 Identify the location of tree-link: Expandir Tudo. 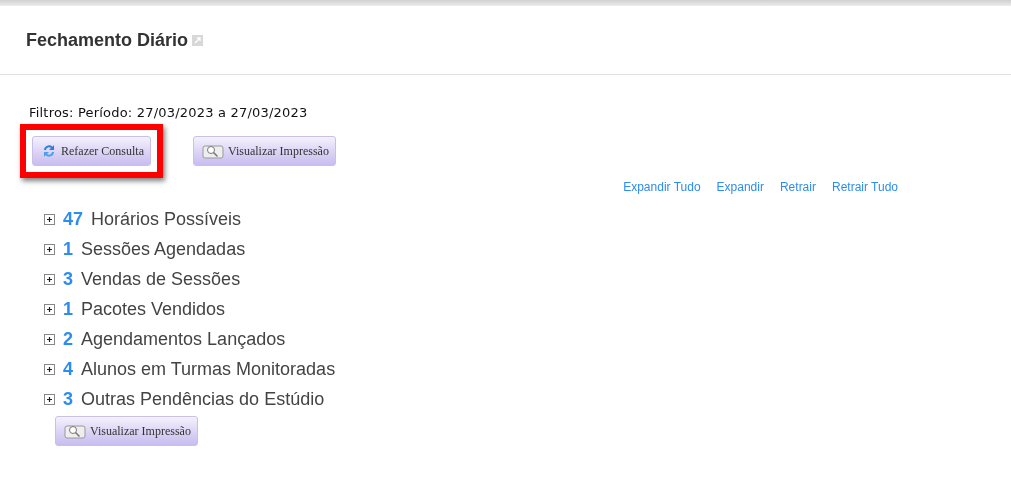
(662, 187).